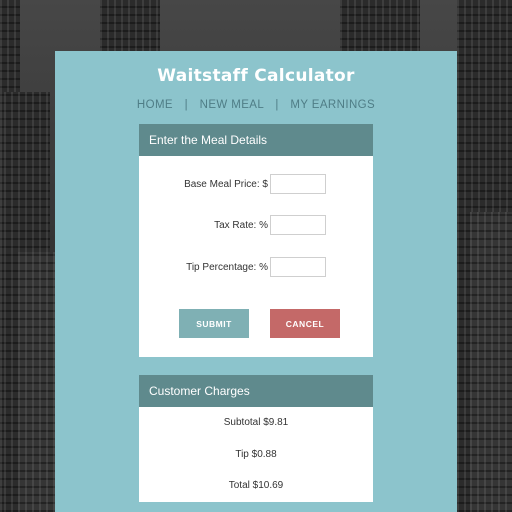 This screenshot has height=512, width=512. Describe the element at coordinates (256, 76) in the screenshot. I see `page-title: Waitstaff Calculator` at that location.